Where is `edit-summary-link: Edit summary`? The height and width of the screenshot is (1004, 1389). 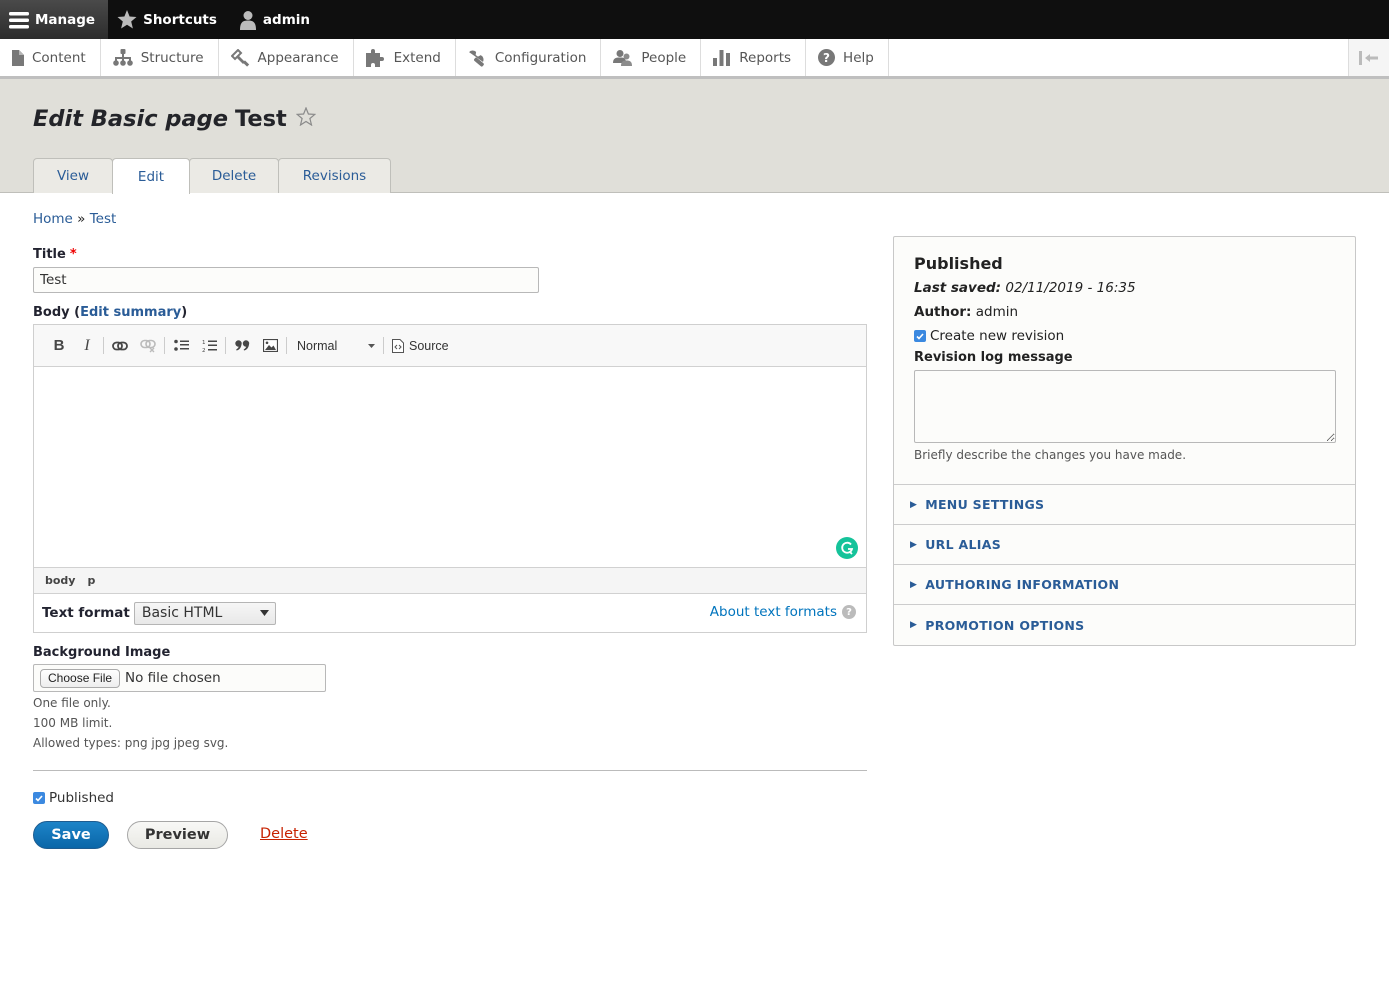
edit-summary-link: Edit summary is located at coordinates (130, 312).